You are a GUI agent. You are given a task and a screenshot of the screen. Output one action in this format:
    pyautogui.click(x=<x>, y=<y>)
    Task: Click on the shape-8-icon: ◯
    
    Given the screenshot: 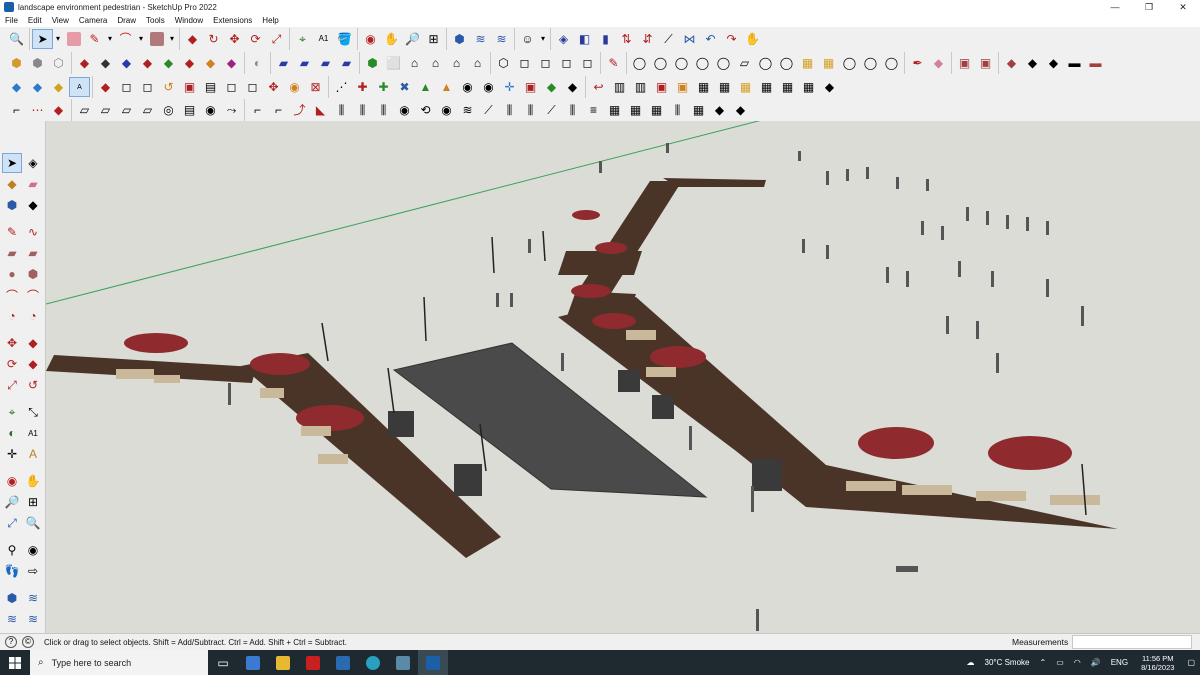 What is the action you would take?
    pyautogui.click(x=786, y=63)
    